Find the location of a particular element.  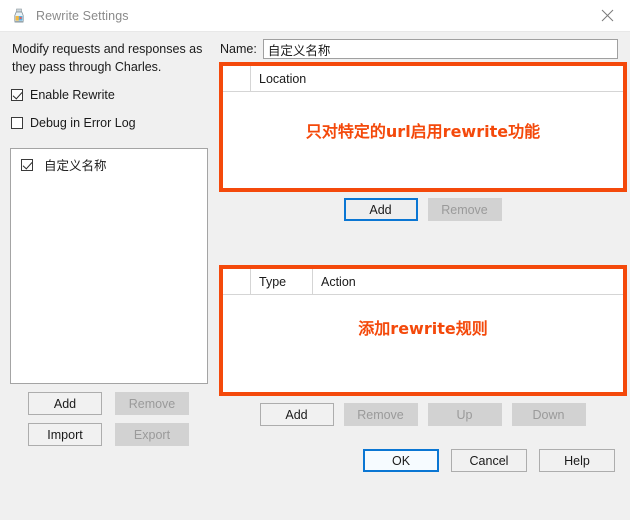

help-button: Help is located at coordinates (577, 460).